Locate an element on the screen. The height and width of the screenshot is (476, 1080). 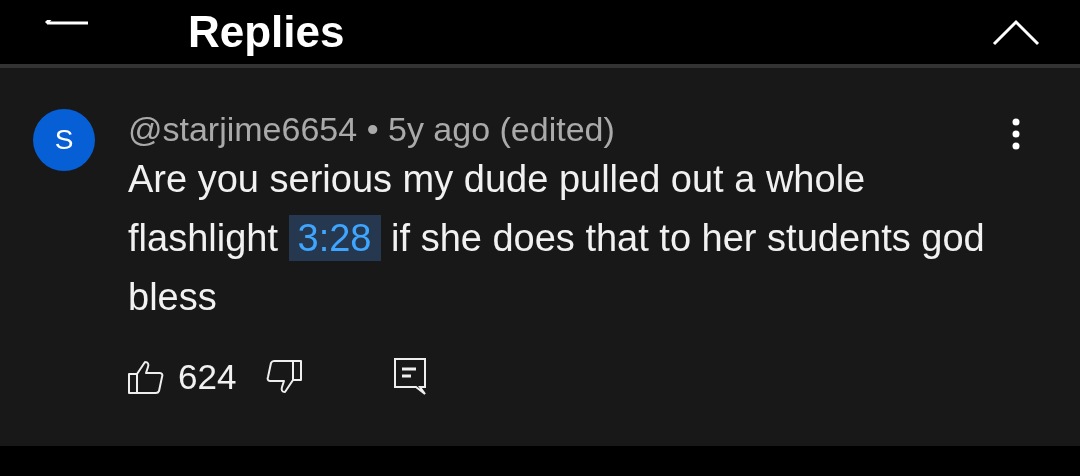
comment-icon is located at coordinates (410, 377).